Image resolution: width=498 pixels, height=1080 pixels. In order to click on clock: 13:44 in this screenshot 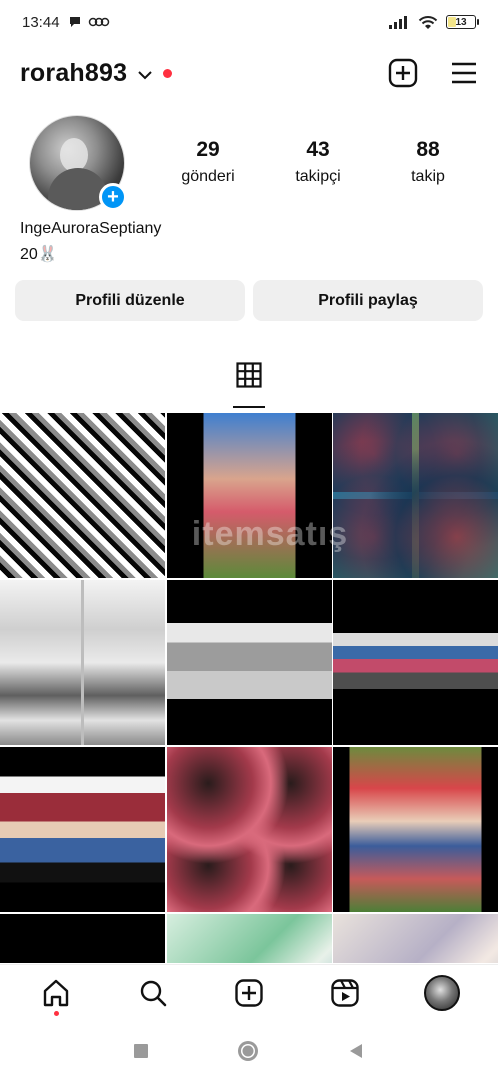, I will do `click(41, 22)`.